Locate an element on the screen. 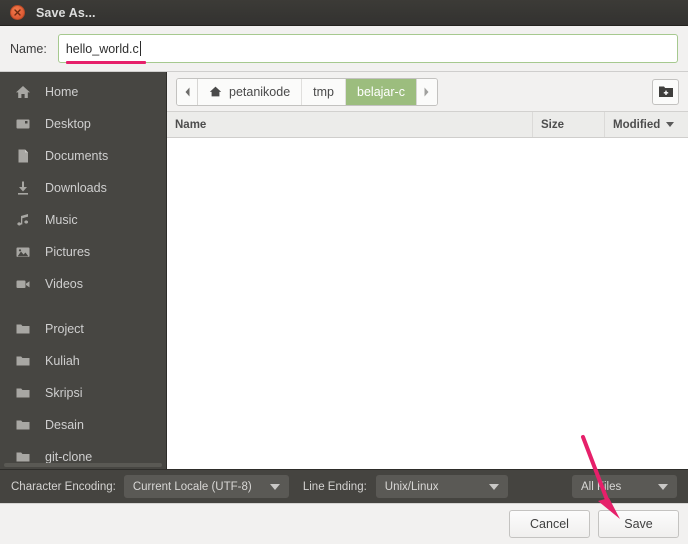 The image size is (688, 544). column-header-name: Name is located at coordinates (350, 124).